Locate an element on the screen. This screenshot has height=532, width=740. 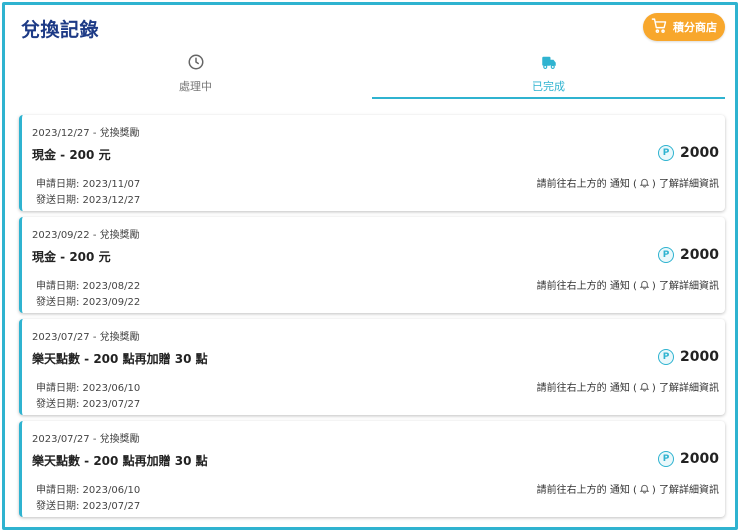
apply-date: 申請日期: 2023/11/07 is located at coordinates (88, 184).